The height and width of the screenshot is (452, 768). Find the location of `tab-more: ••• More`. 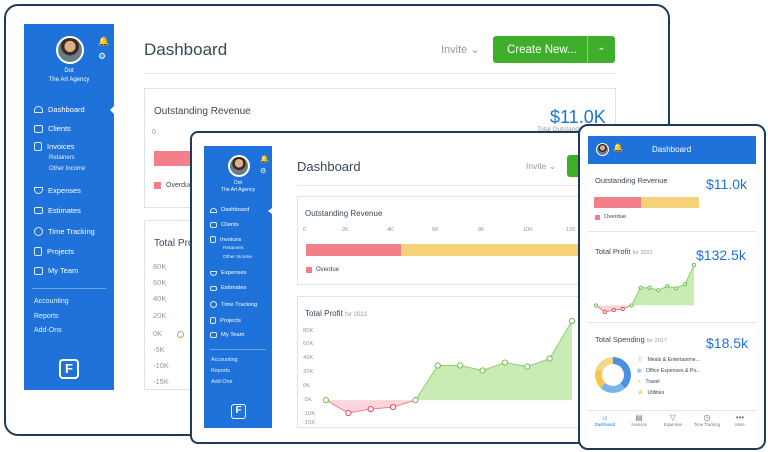

tab-more: ••• More is located at coordinates (740, 420).